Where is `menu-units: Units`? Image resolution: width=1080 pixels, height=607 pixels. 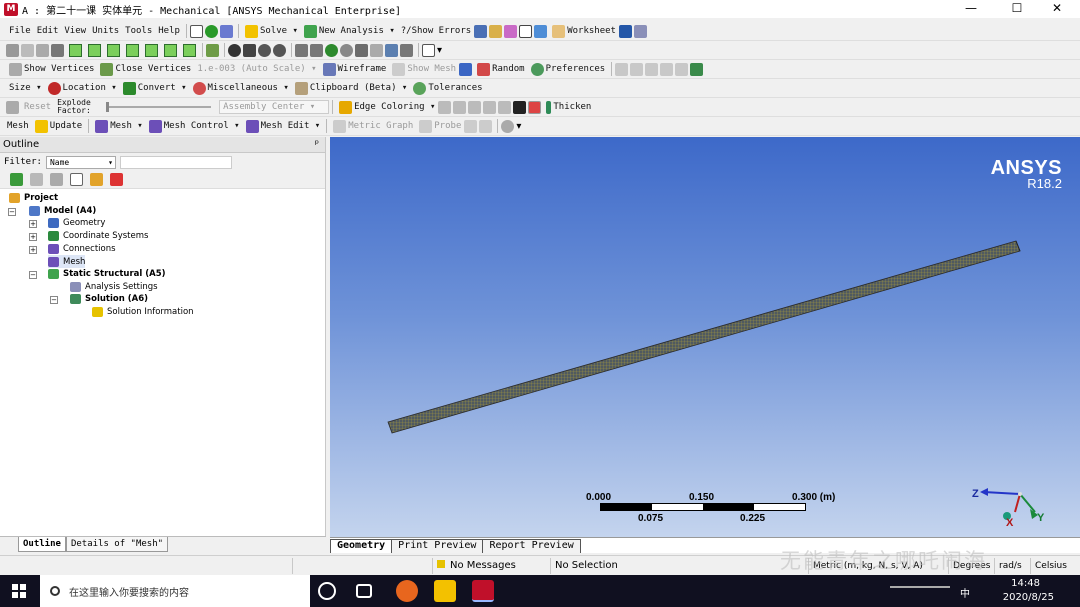
menu-units: Units is located at coordinates (105, 31).